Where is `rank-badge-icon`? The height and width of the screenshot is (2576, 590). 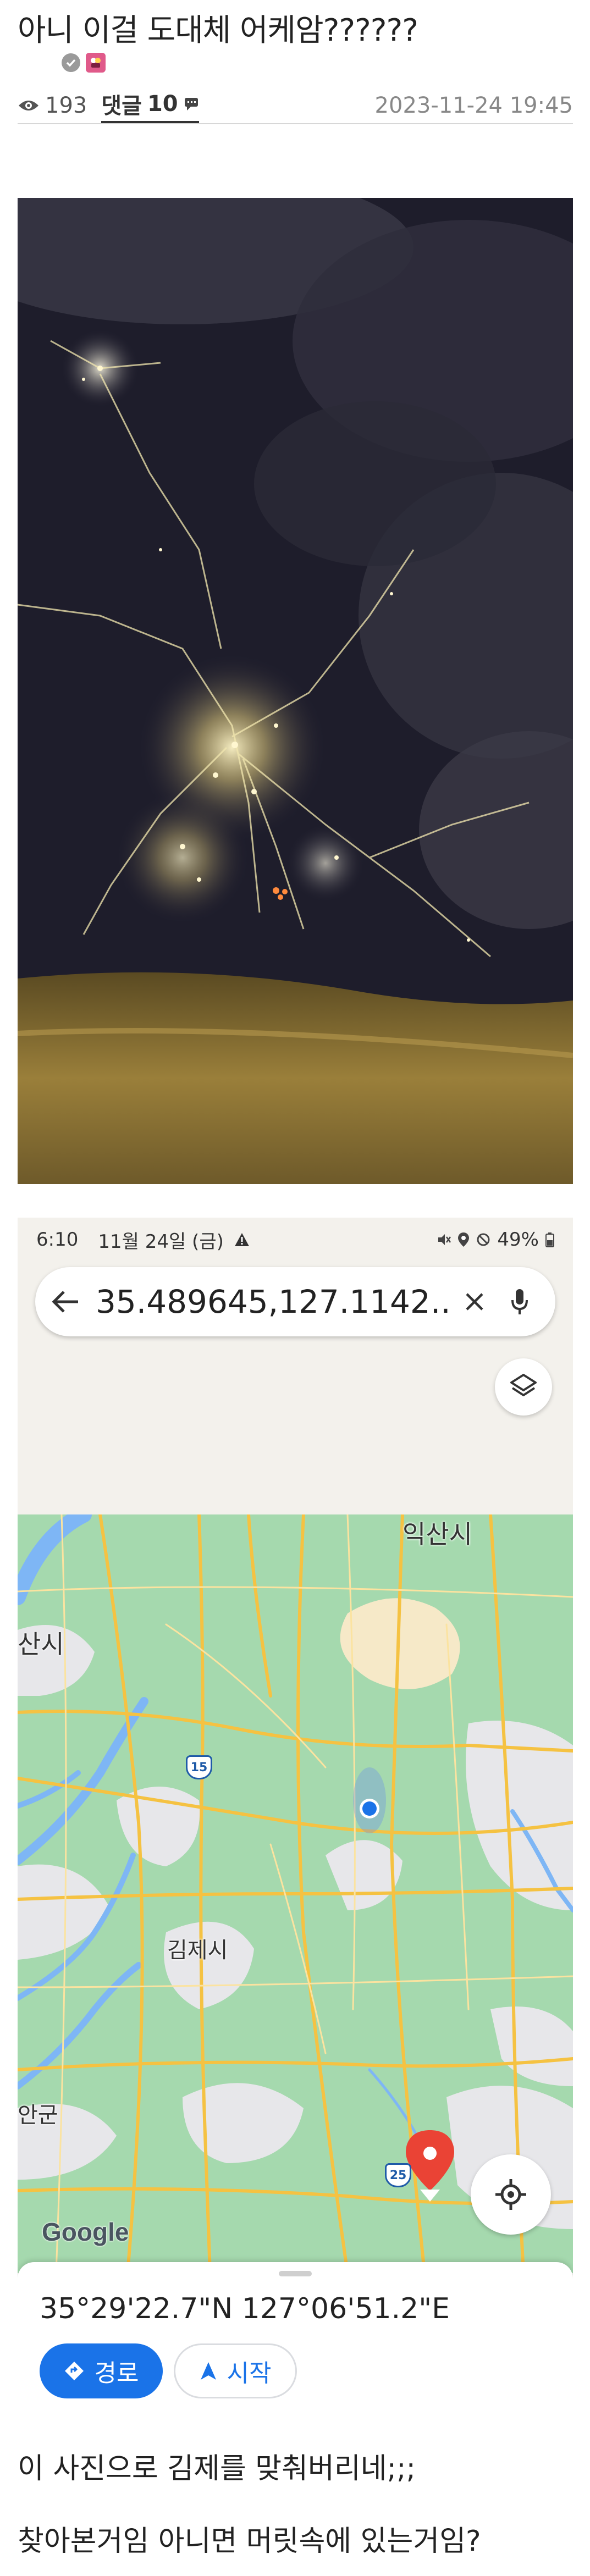 rank-badge-icon is located at coordinates (96, 63).